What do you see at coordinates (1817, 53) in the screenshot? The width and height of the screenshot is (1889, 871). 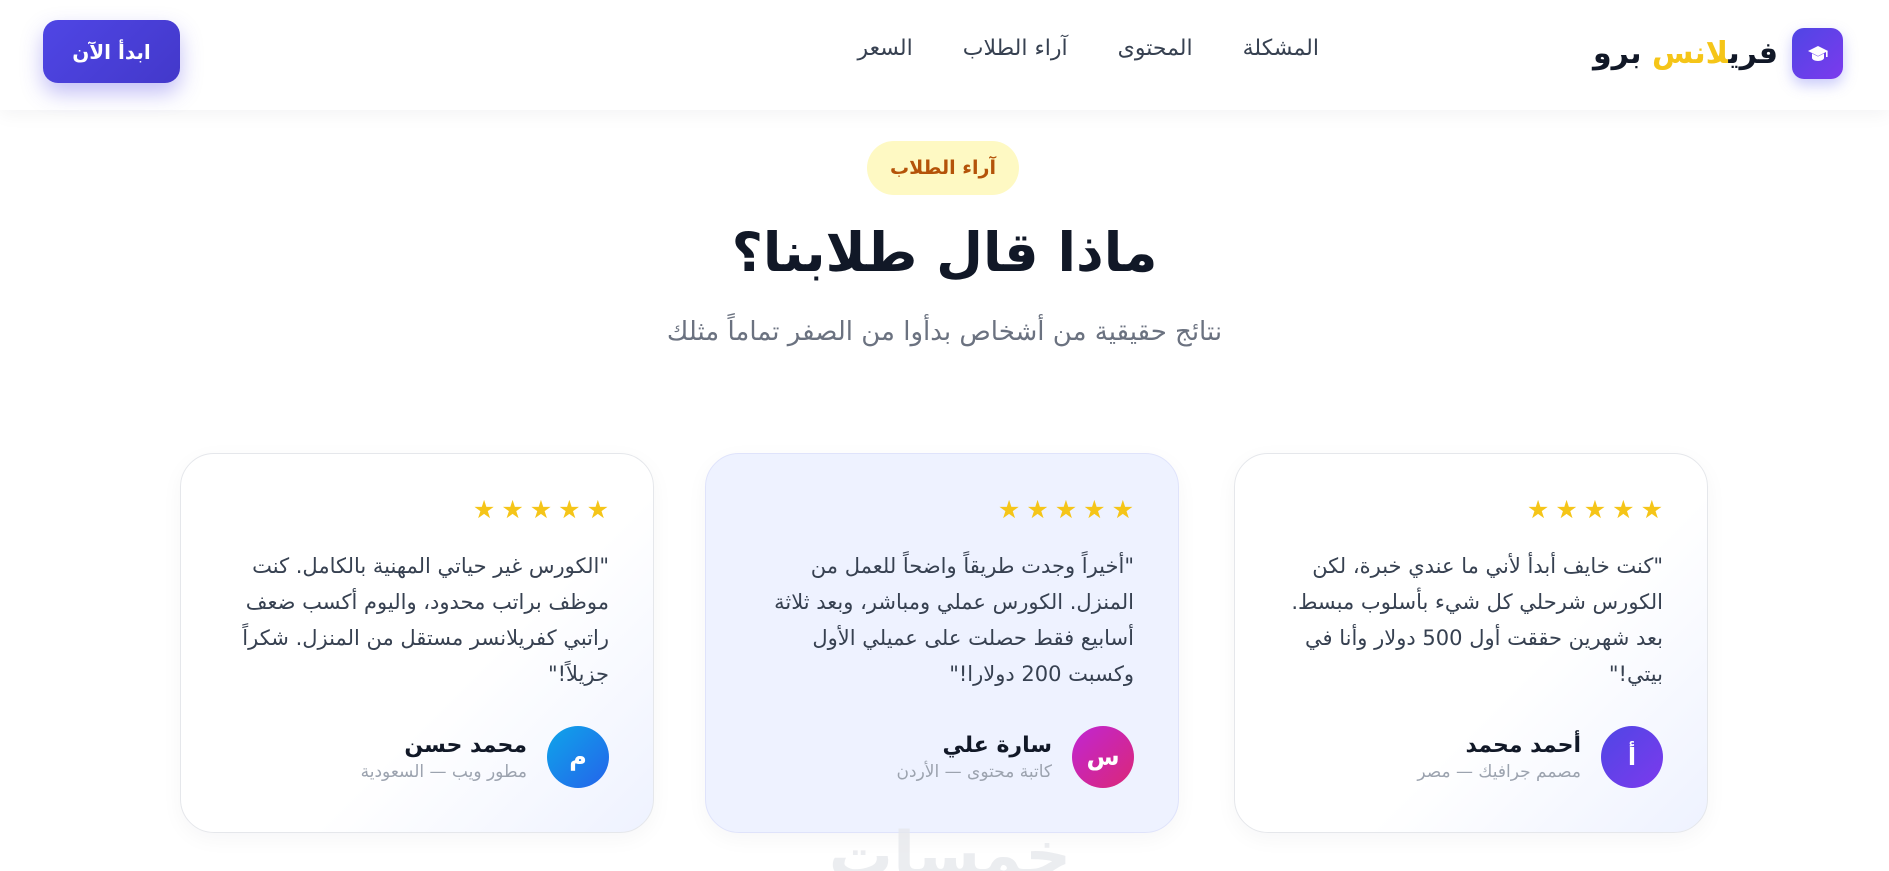 I see `graduation-cap-icon` at bounding box center [1817, 53].